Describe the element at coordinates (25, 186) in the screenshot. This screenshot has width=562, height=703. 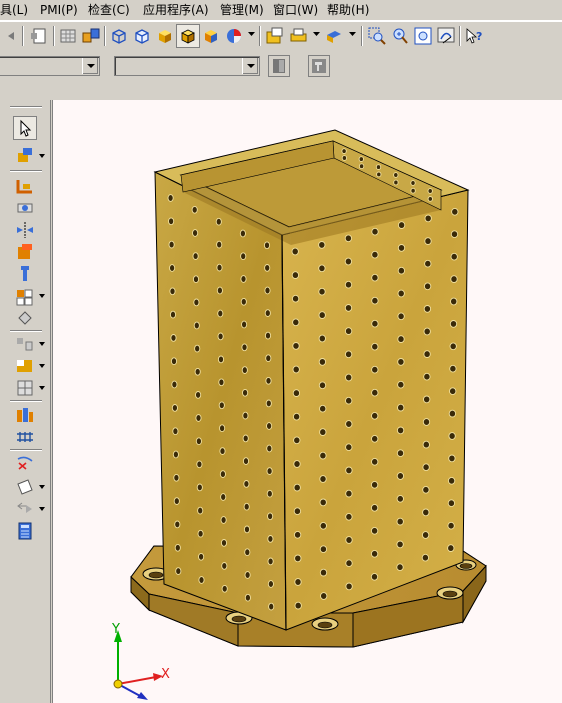
I see `assemble-icon` at that location.